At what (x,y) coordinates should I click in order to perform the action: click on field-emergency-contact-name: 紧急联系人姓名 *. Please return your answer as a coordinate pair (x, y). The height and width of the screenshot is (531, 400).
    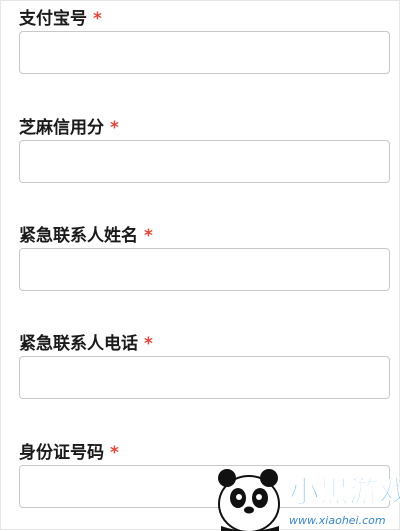
    Looking at the image, I should click on (204, 257).